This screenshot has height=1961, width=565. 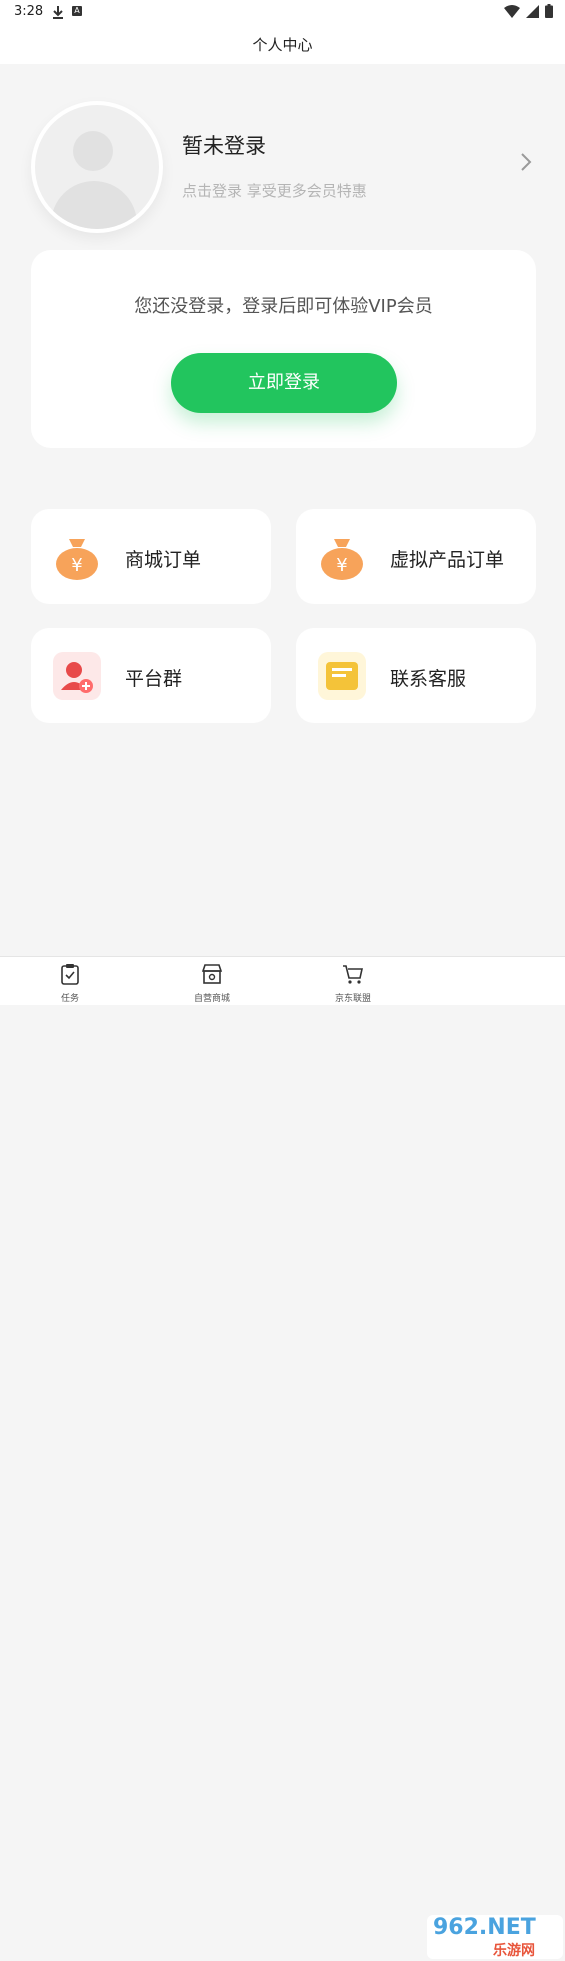 What do you see at coordinates (58, 13) in the screenshot?
I see `download-icon` at bounding box center [58, 13].